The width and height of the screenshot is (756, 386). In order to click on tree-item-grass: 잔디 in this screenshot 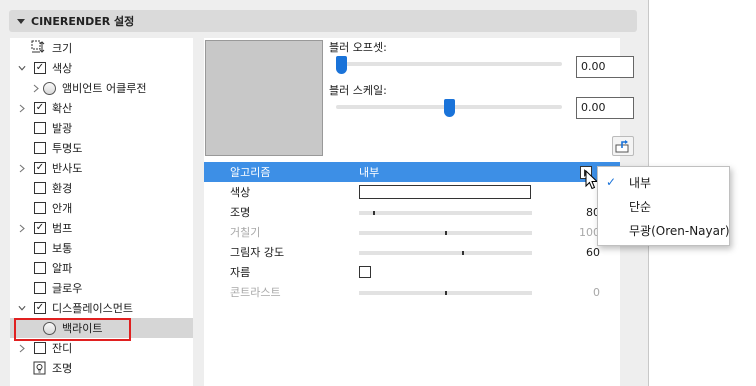, I will do `click(101, 348)`.